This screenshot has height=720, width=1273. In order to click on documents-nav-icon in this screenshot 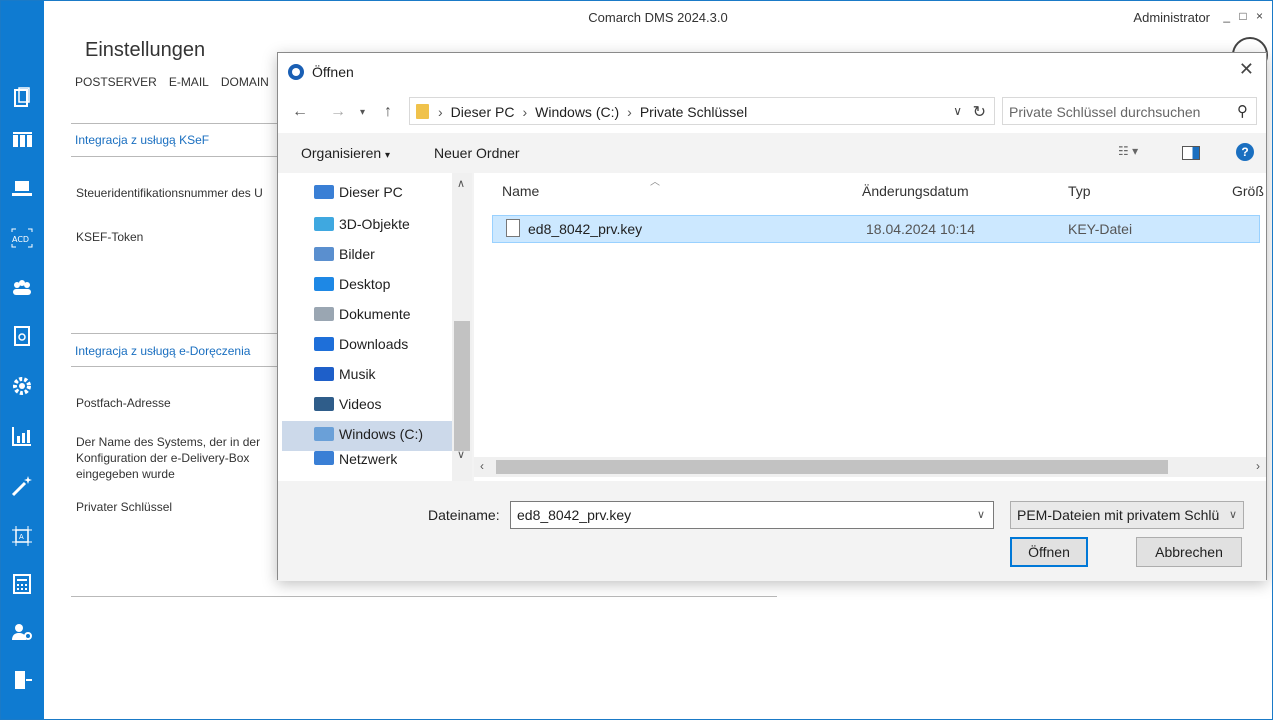, I will do `click(22, 98)`.